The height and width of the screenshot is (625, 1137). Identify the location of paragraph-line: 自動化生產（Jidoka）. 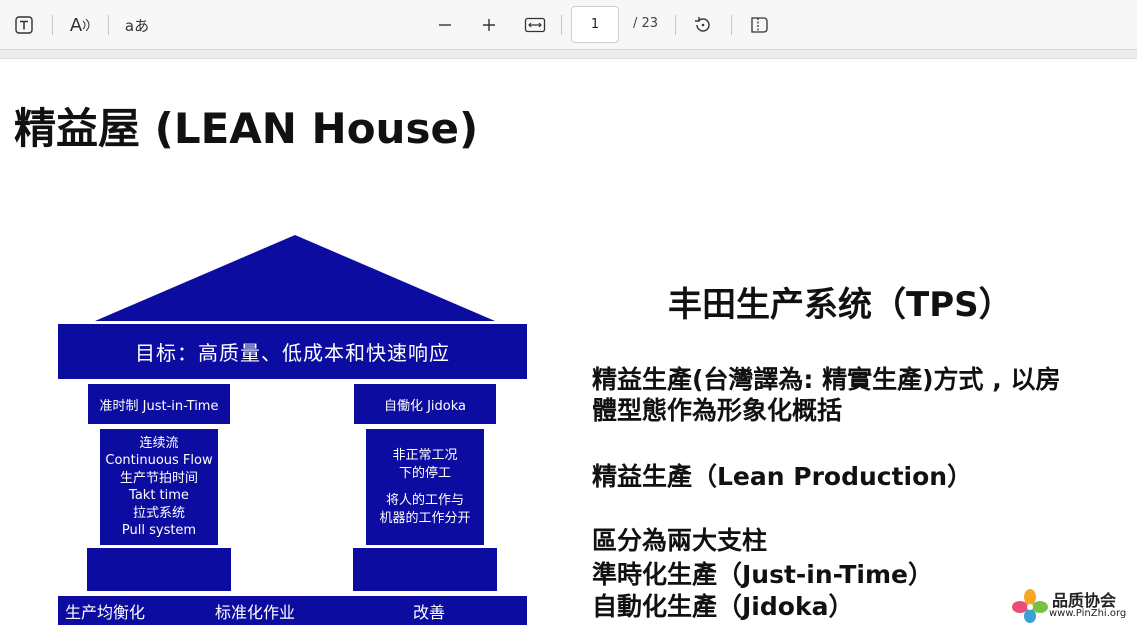
(723, 606).